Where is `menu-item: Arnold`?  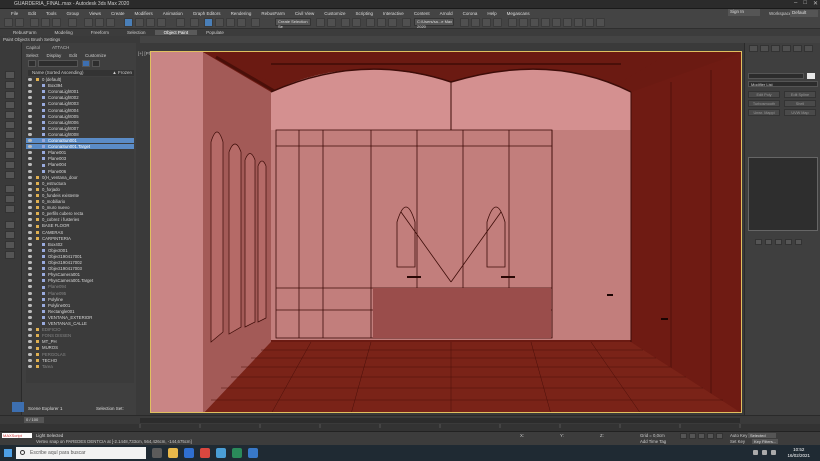 menu-item: Arnold is located at coordinates (446, 13).